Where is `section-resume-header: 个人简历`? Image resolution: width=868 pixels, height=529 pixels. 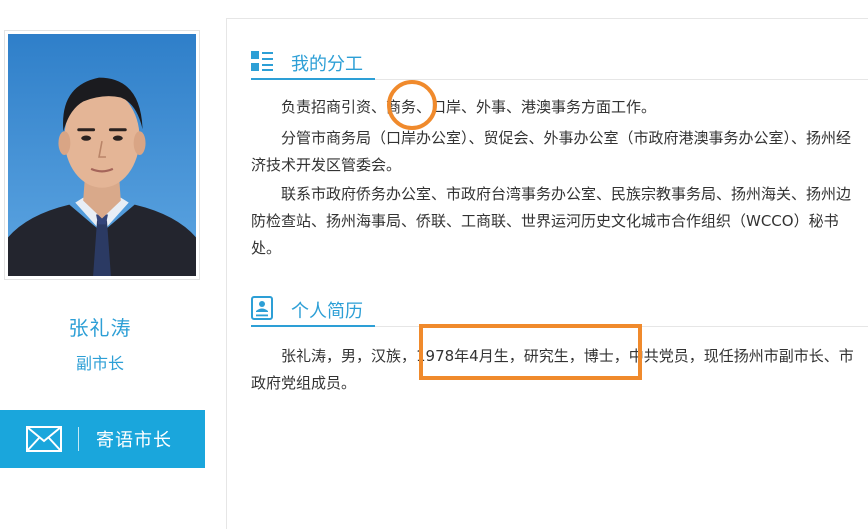 section-resume-header: 个人简历 is located at coordinates (559, 311).